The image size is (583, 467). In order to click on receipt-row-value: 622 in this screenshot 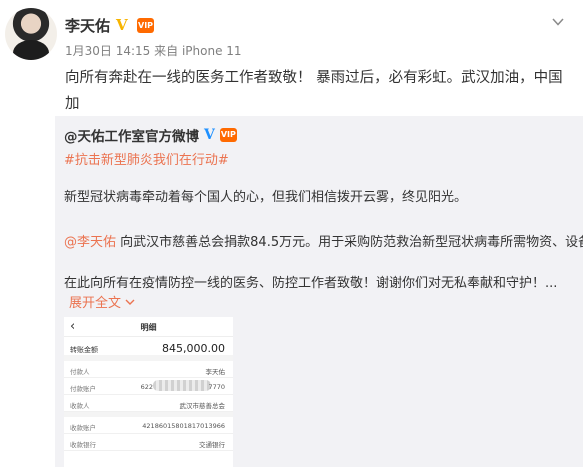, I will do `click(146, 387)`.